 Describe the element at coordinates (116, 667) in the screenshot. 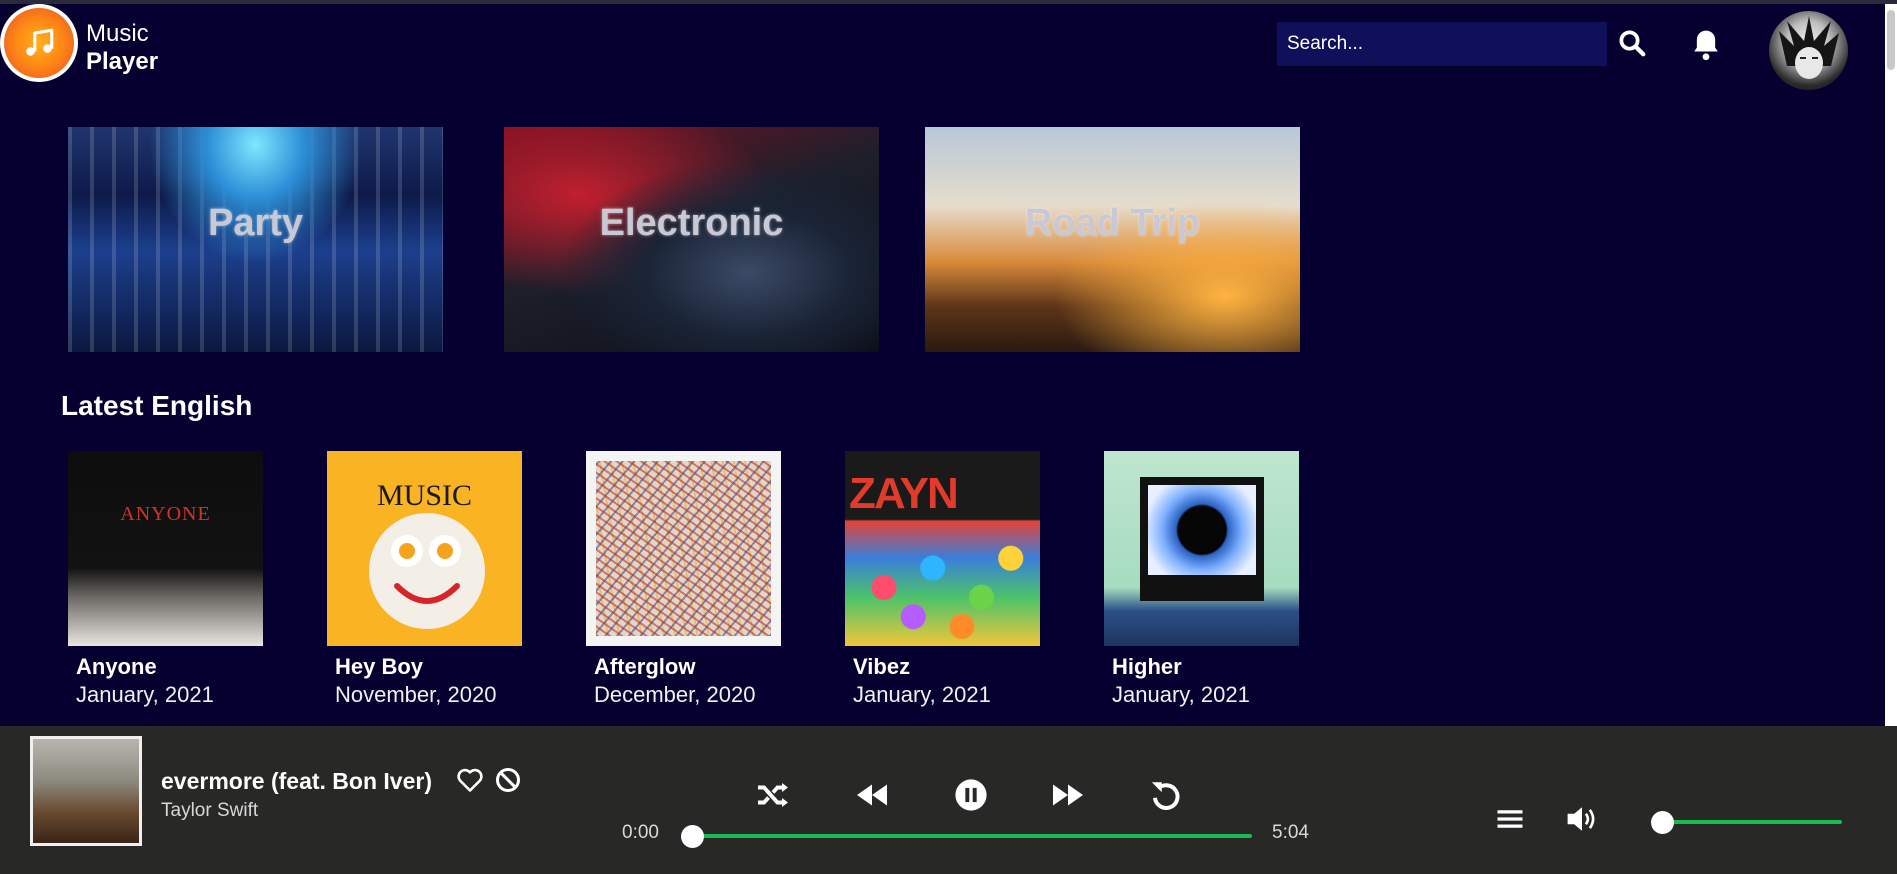

I see `album-title: Anyone` at that location.